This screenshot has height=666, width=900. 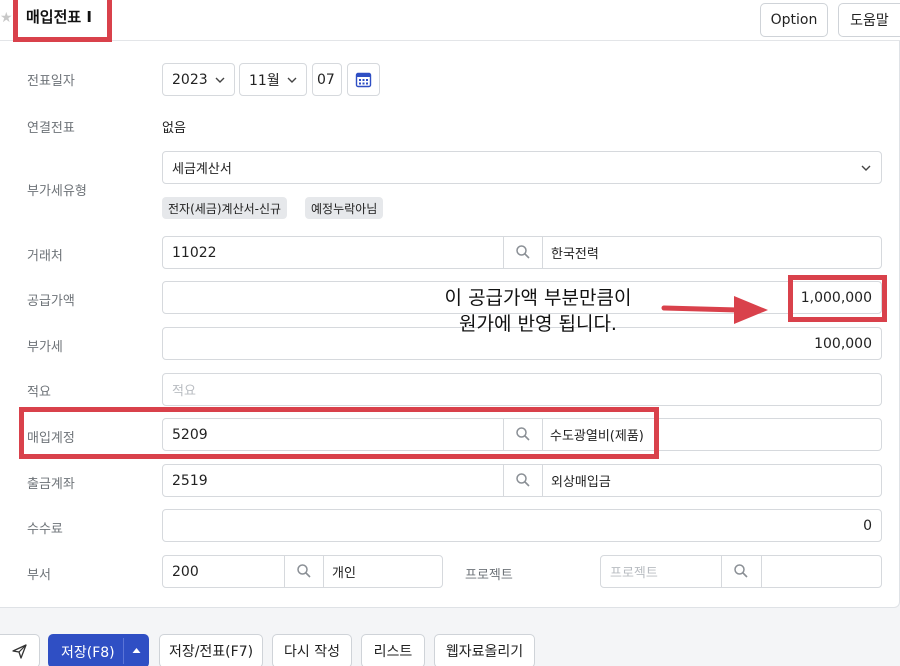 I want to click on fee-label: 수수료, so click(x=45, y=529).